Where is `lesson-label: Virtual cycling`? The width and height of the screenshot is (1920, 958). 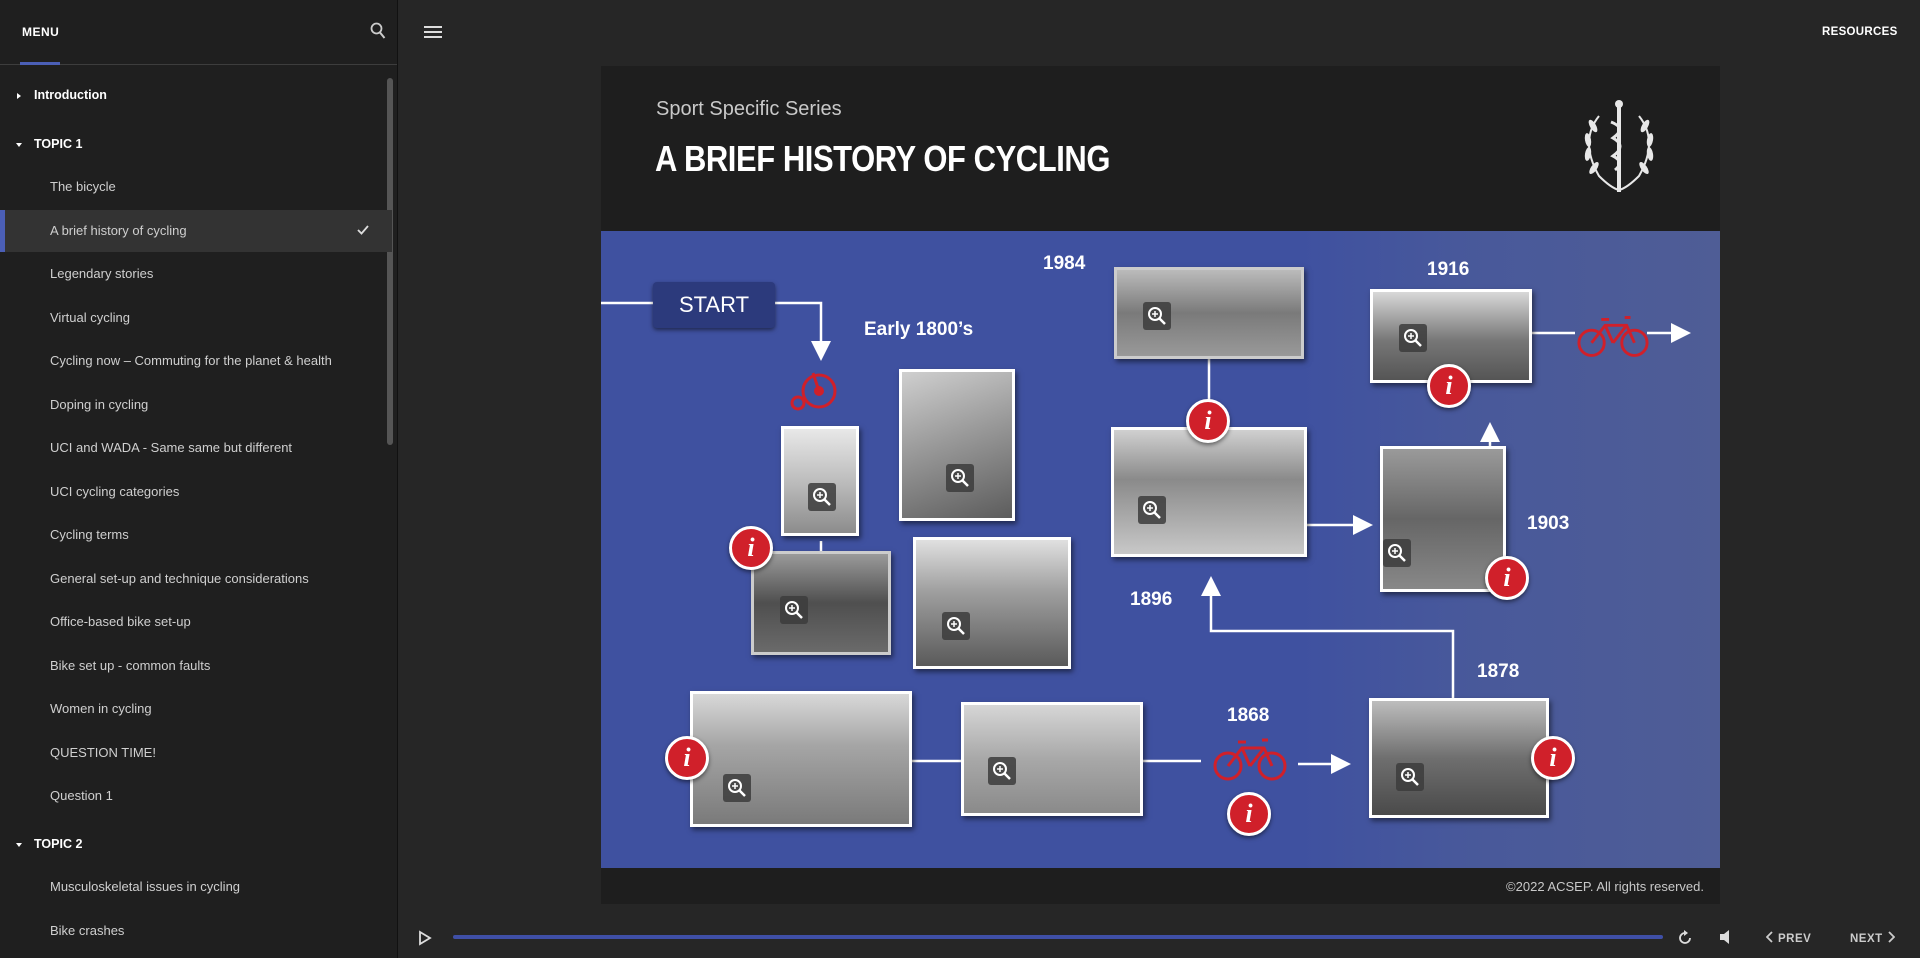 lesson-label: Virtual cycling is located at coordinates (90, 317).